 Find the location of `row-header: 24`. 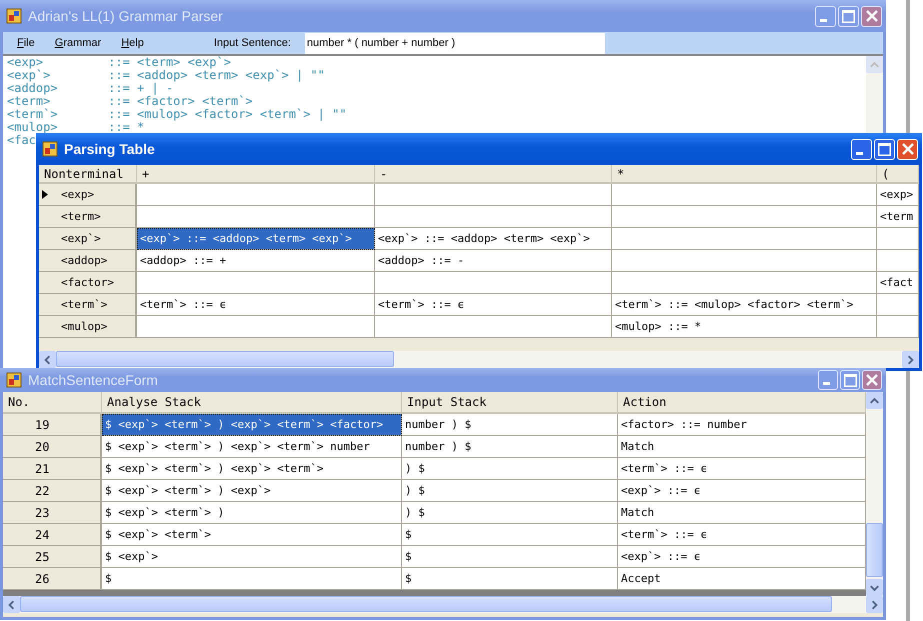

row-header: 24 is located at coordinates (52, 535).